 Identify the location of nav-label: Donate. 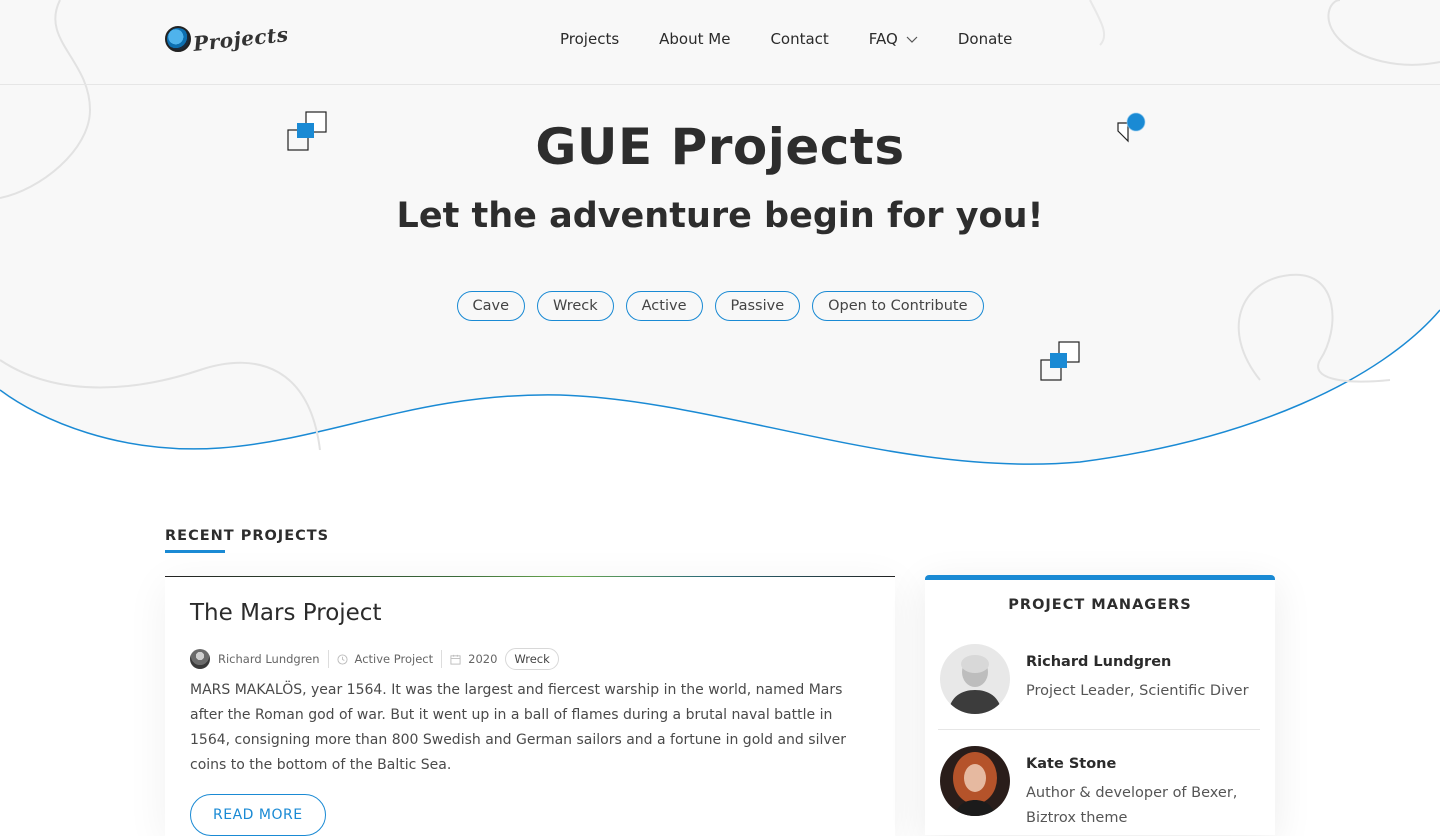
(985, 39).